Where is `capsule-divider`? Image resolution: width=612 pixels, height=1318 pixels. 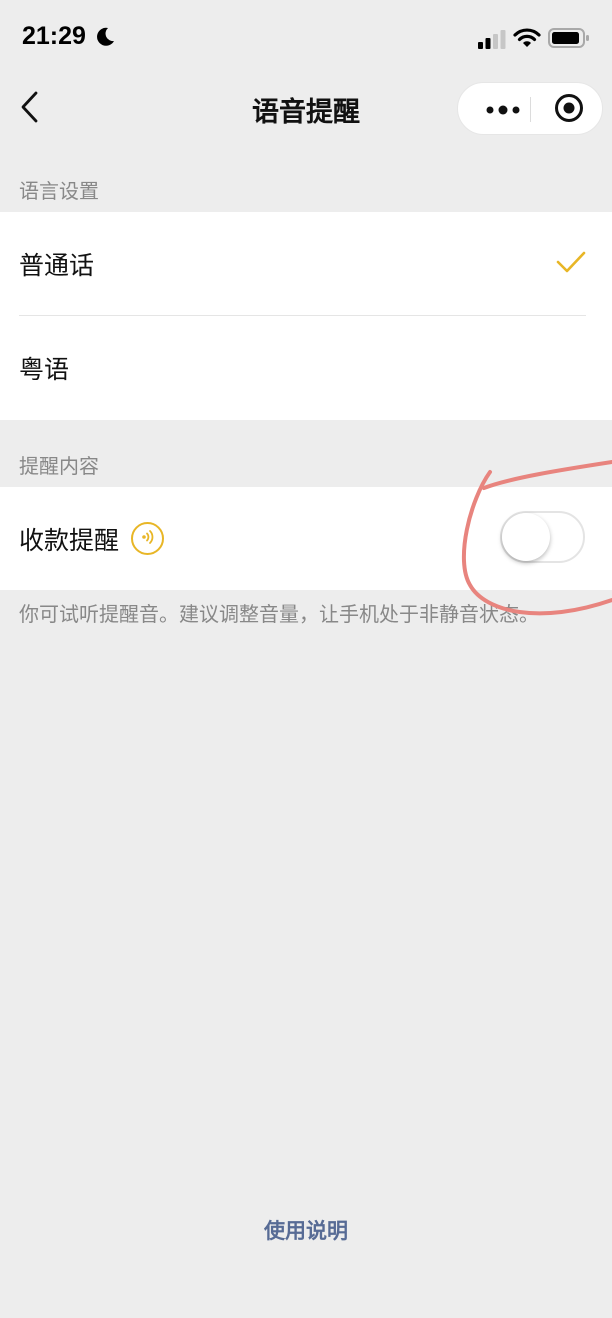 capsule-divider is located at coordinates (530, 109).